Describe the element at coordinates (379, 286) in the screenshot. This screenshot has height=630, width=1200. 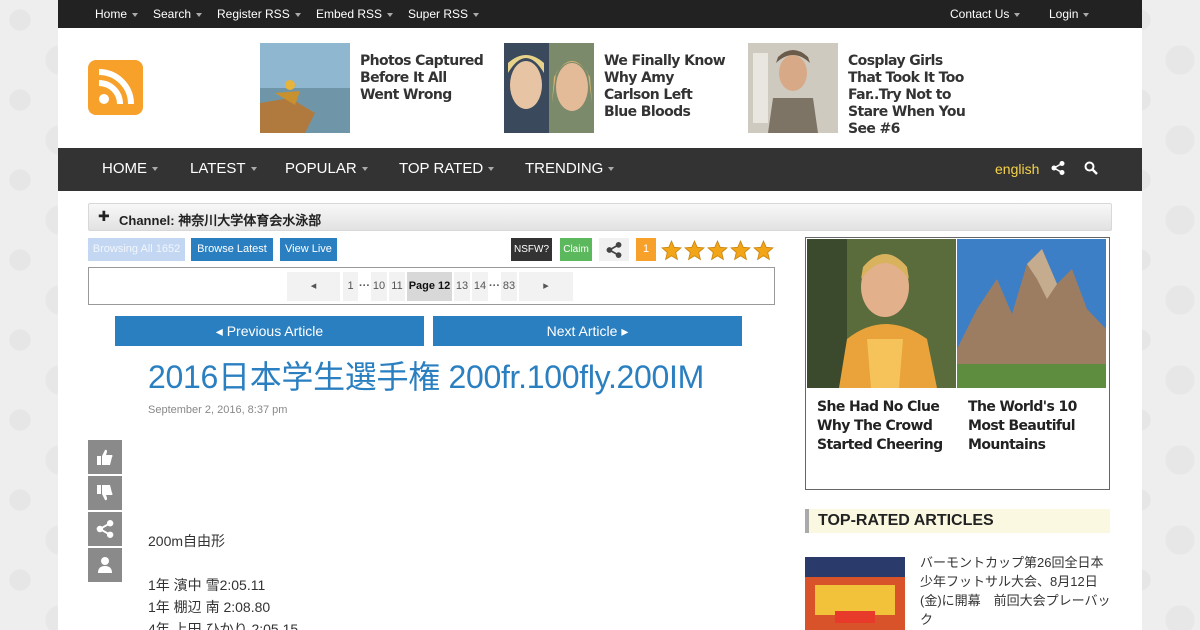
I see `pager-page-link: 10` at that location.